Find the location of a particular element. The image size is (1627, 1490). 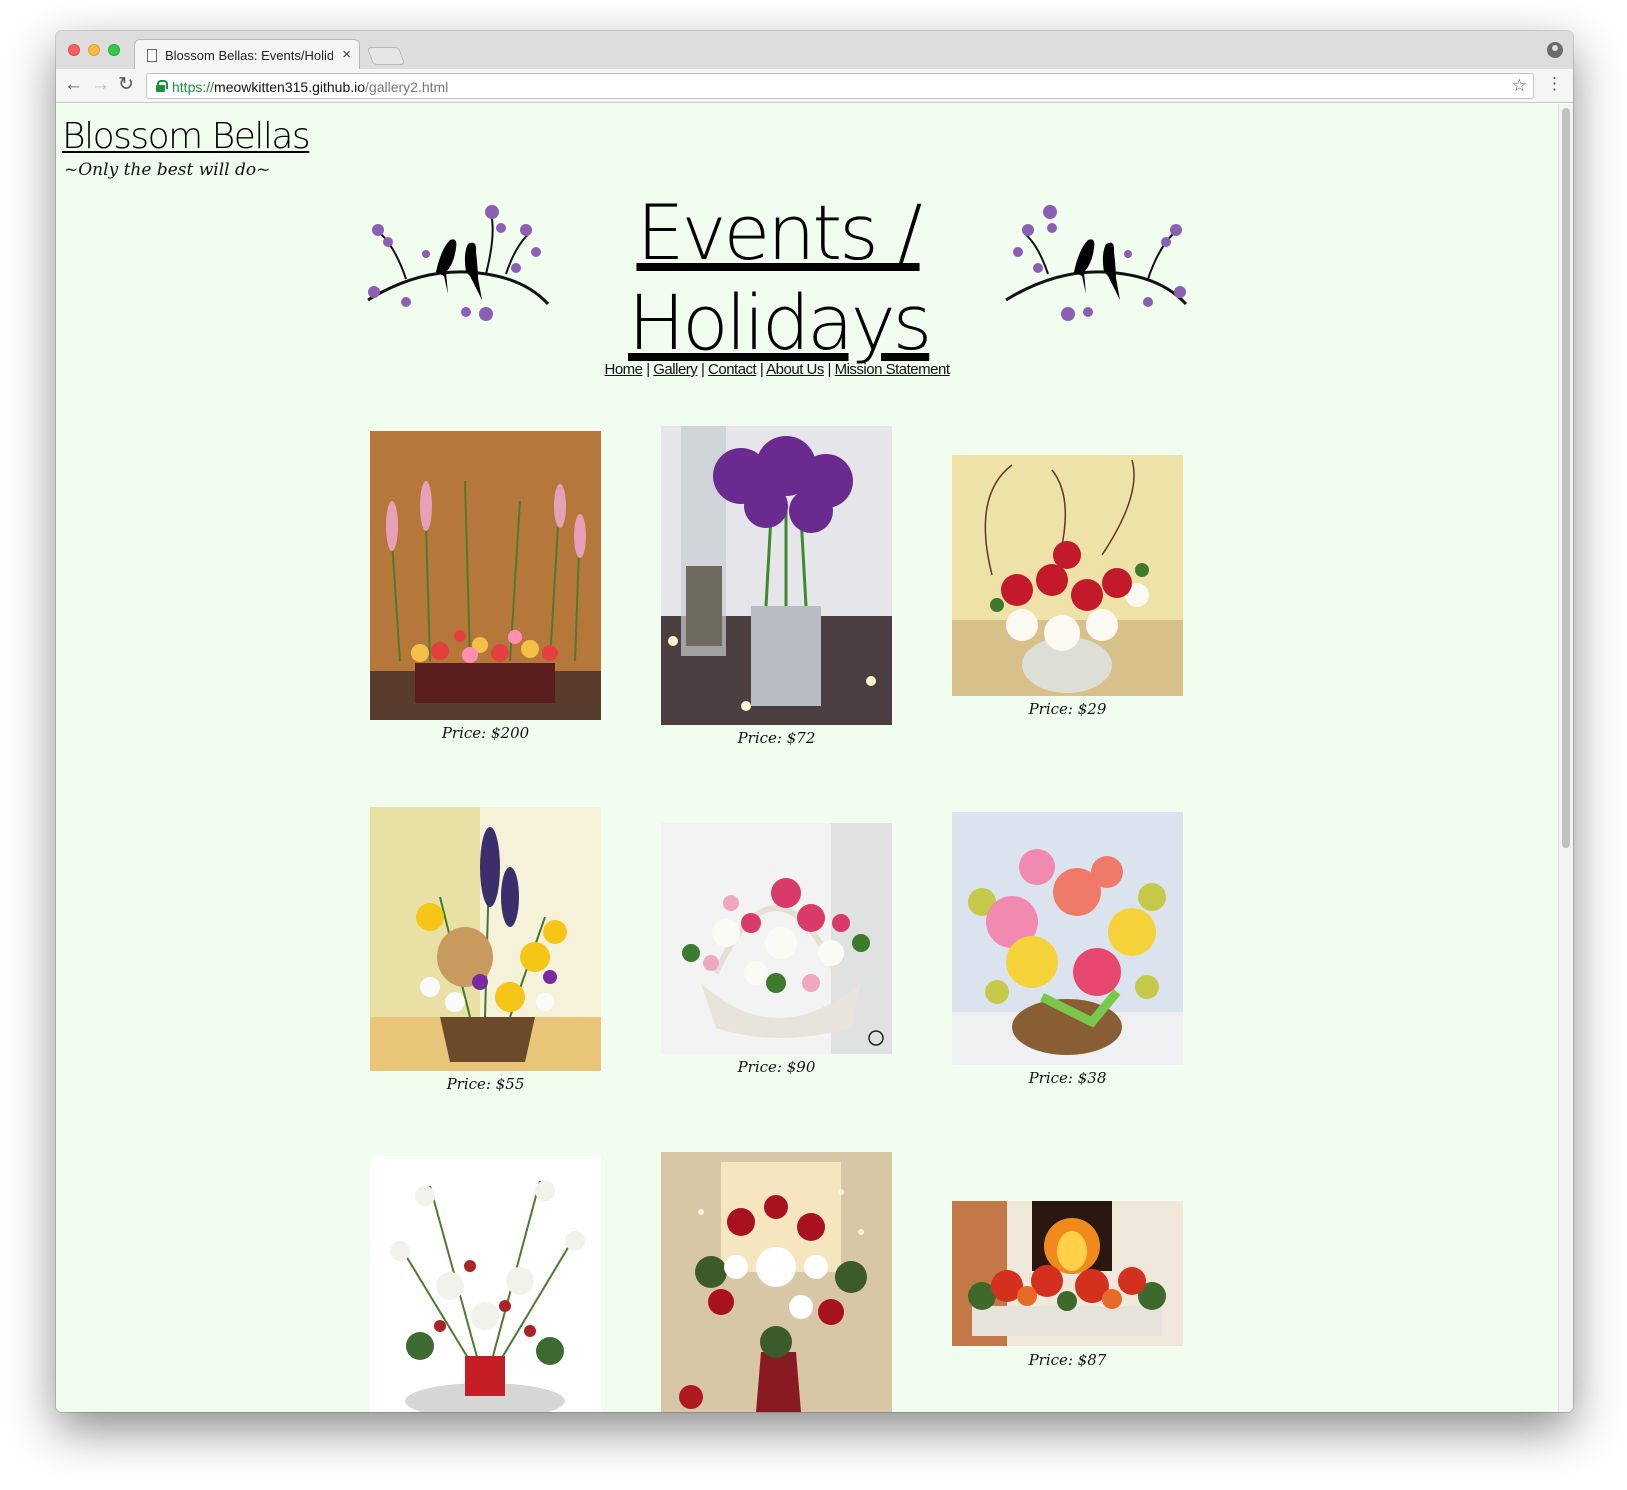

gallery-item: Price: $29 is located at coordinates (1067, 586).